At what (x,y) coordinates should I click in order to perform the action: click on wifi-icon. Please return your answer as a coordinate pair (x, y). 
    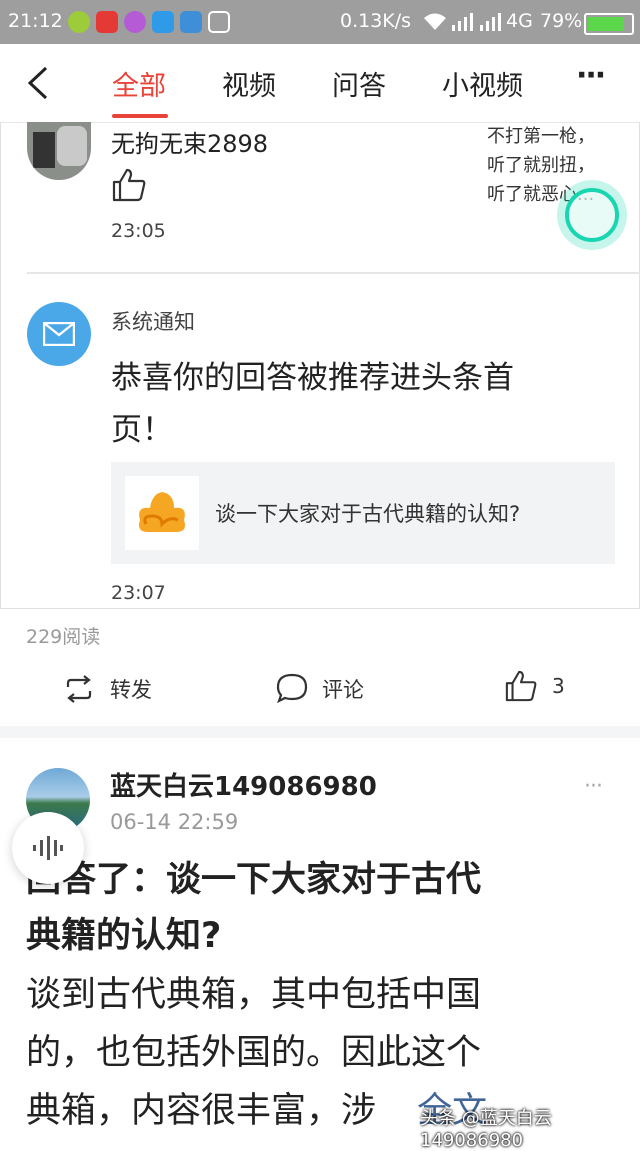
    Looking at the image, I should click on (435, 21).